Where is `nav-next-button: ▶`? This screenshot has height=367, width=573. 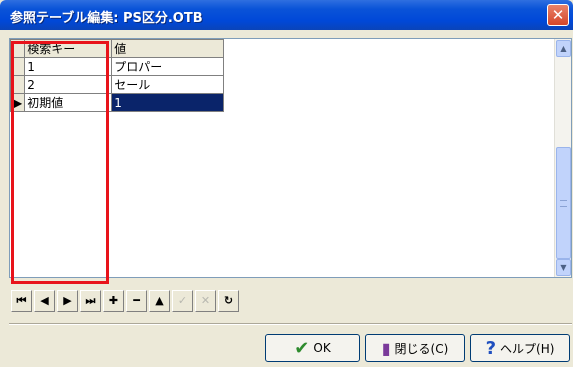 nav-next-button: ▶ is located at coordinates (67, 301).